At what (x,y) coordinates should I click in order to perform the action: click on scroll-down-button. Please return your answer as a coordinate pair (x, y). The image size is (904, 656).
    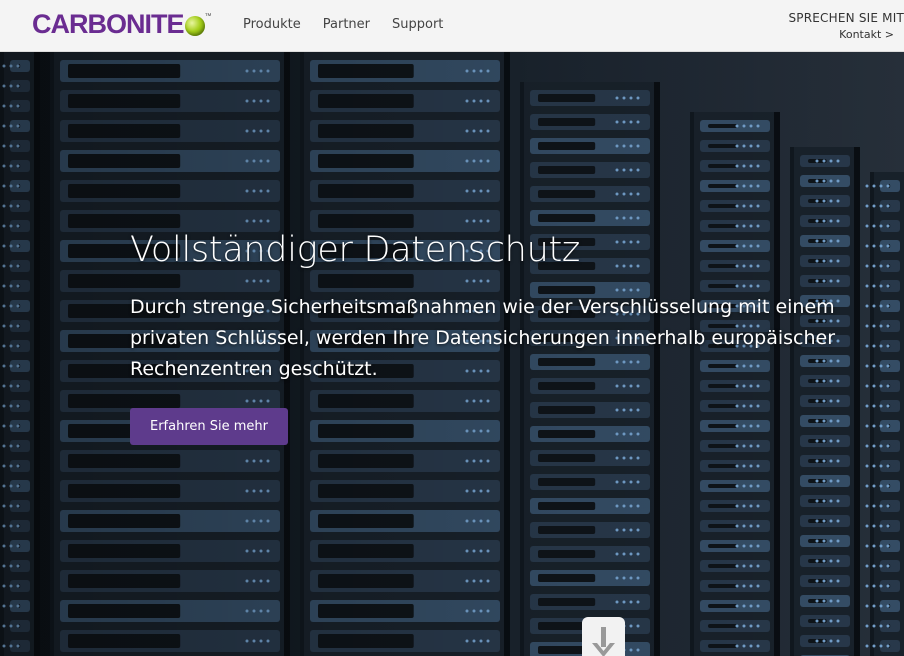
    Looking at the image, I should click on (603, 636).